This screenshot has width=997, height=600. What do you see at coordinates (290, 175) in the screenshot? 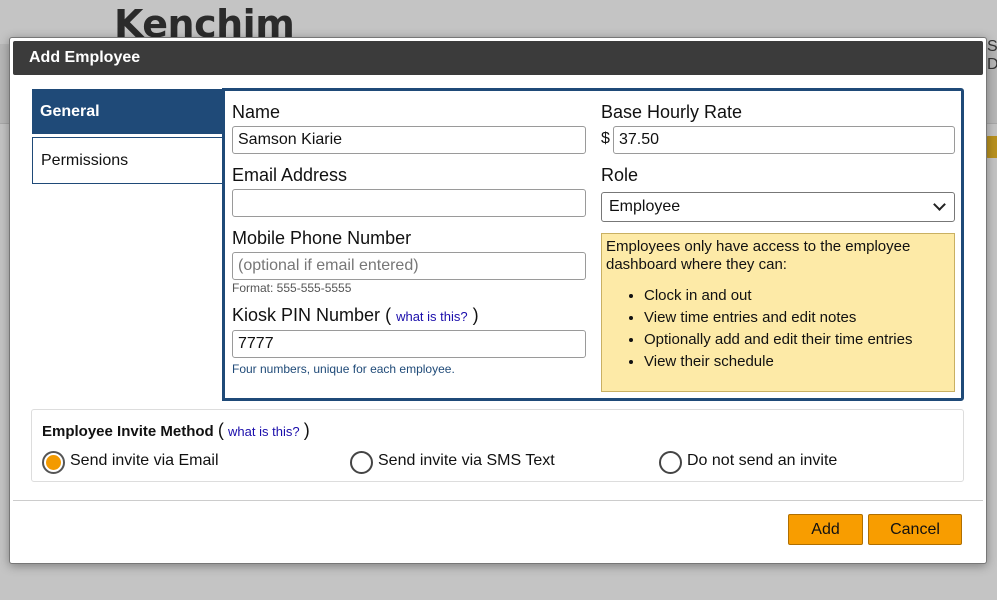
I see `email-label: Email Address` at bounding box center [290, 175].